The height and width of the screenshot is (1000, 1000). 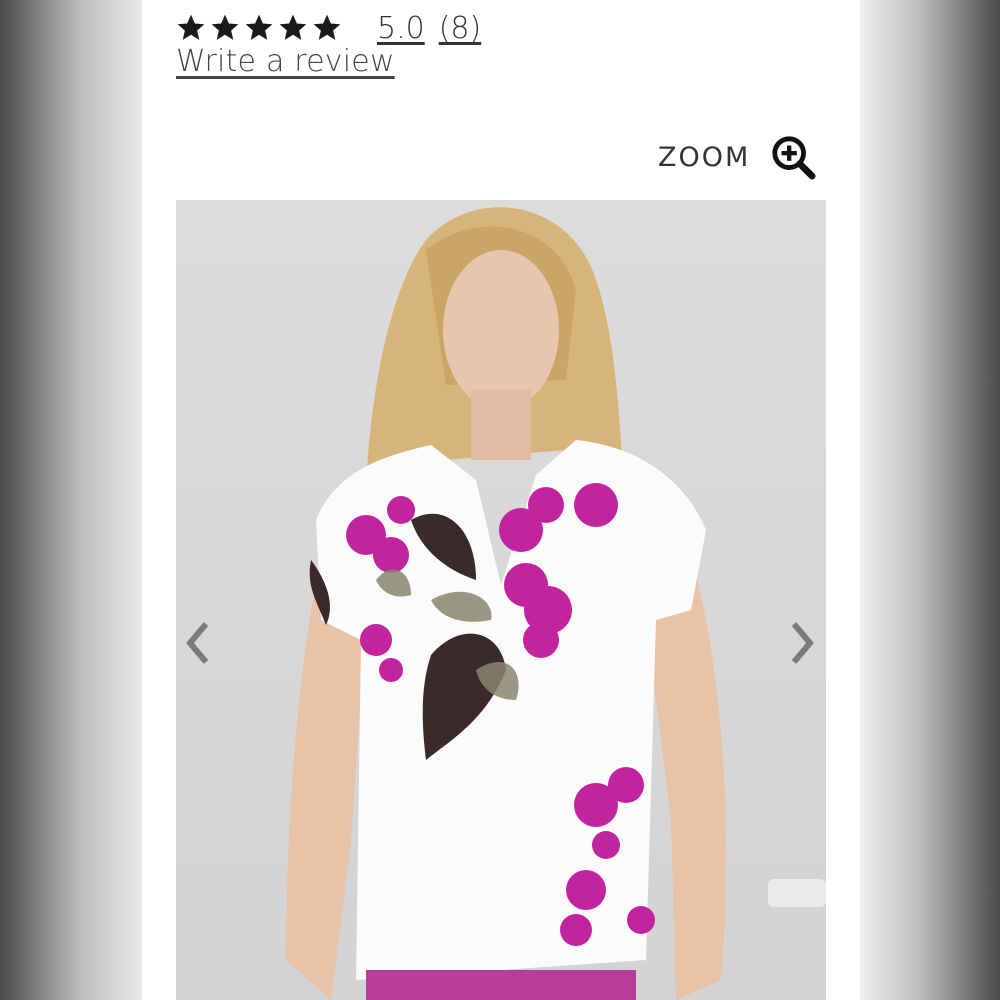 I want to click on chevron-right-icon, so click(x=802, y=643).